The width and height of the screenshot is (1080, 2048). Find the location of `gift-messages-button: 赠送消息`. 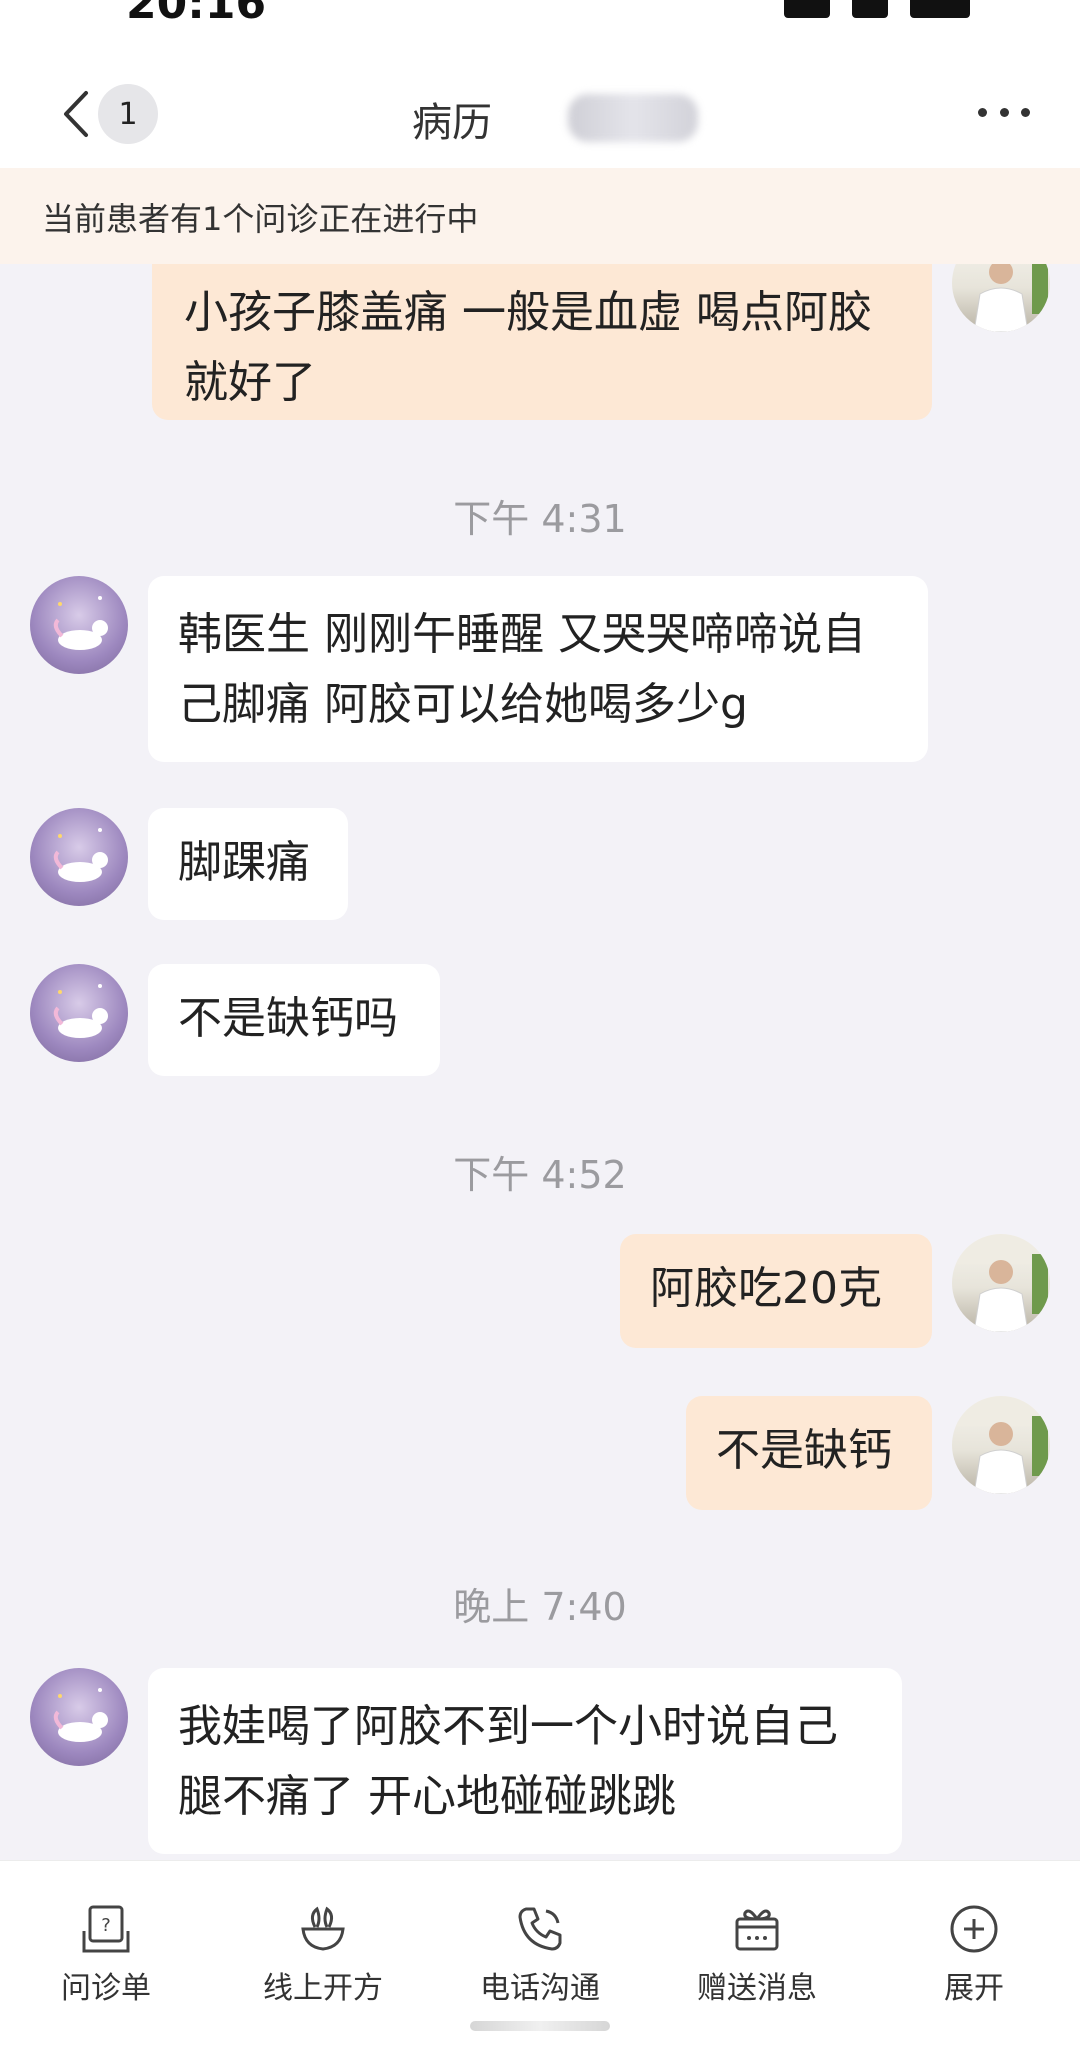

gift-messages-button: 赠送消息 is located at coordinates (757, 1954).